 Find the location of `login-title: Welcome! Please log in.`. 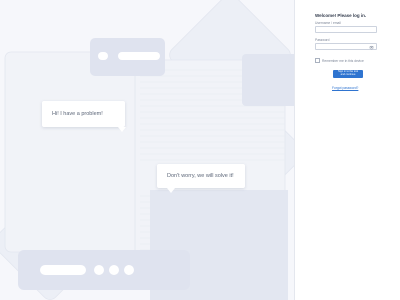

login-title: Welcome! Please log in. is located at coordinates (341, 15).